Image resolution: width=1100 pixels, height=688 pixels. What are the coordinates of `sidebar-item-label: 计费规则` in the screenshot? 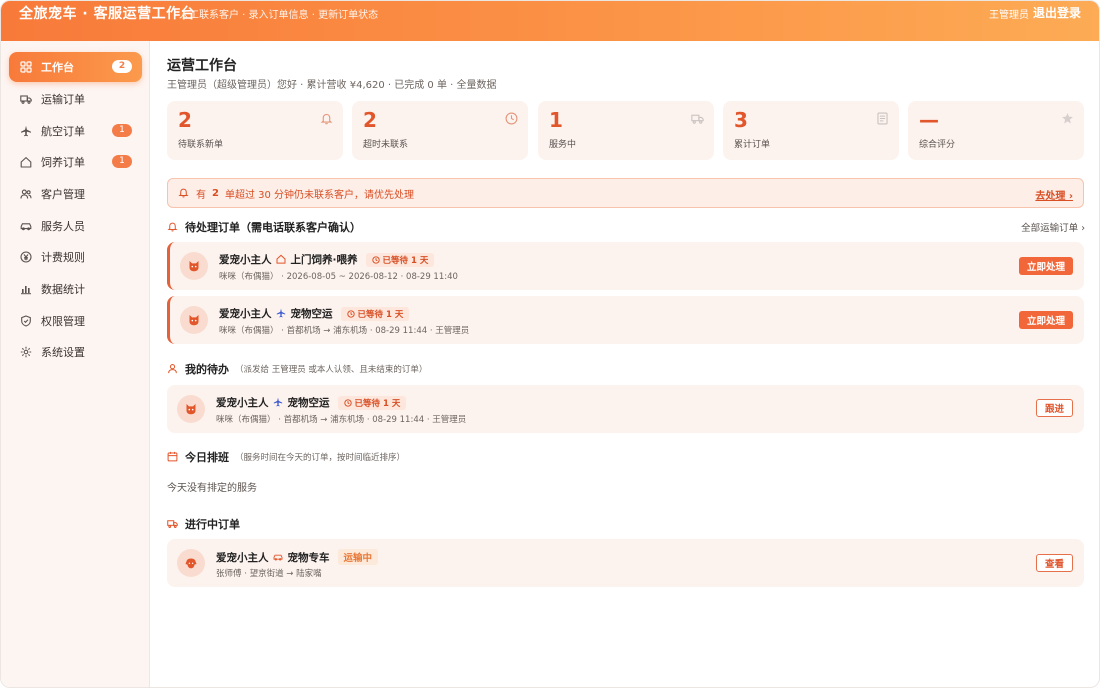 It's located at (63, 257).